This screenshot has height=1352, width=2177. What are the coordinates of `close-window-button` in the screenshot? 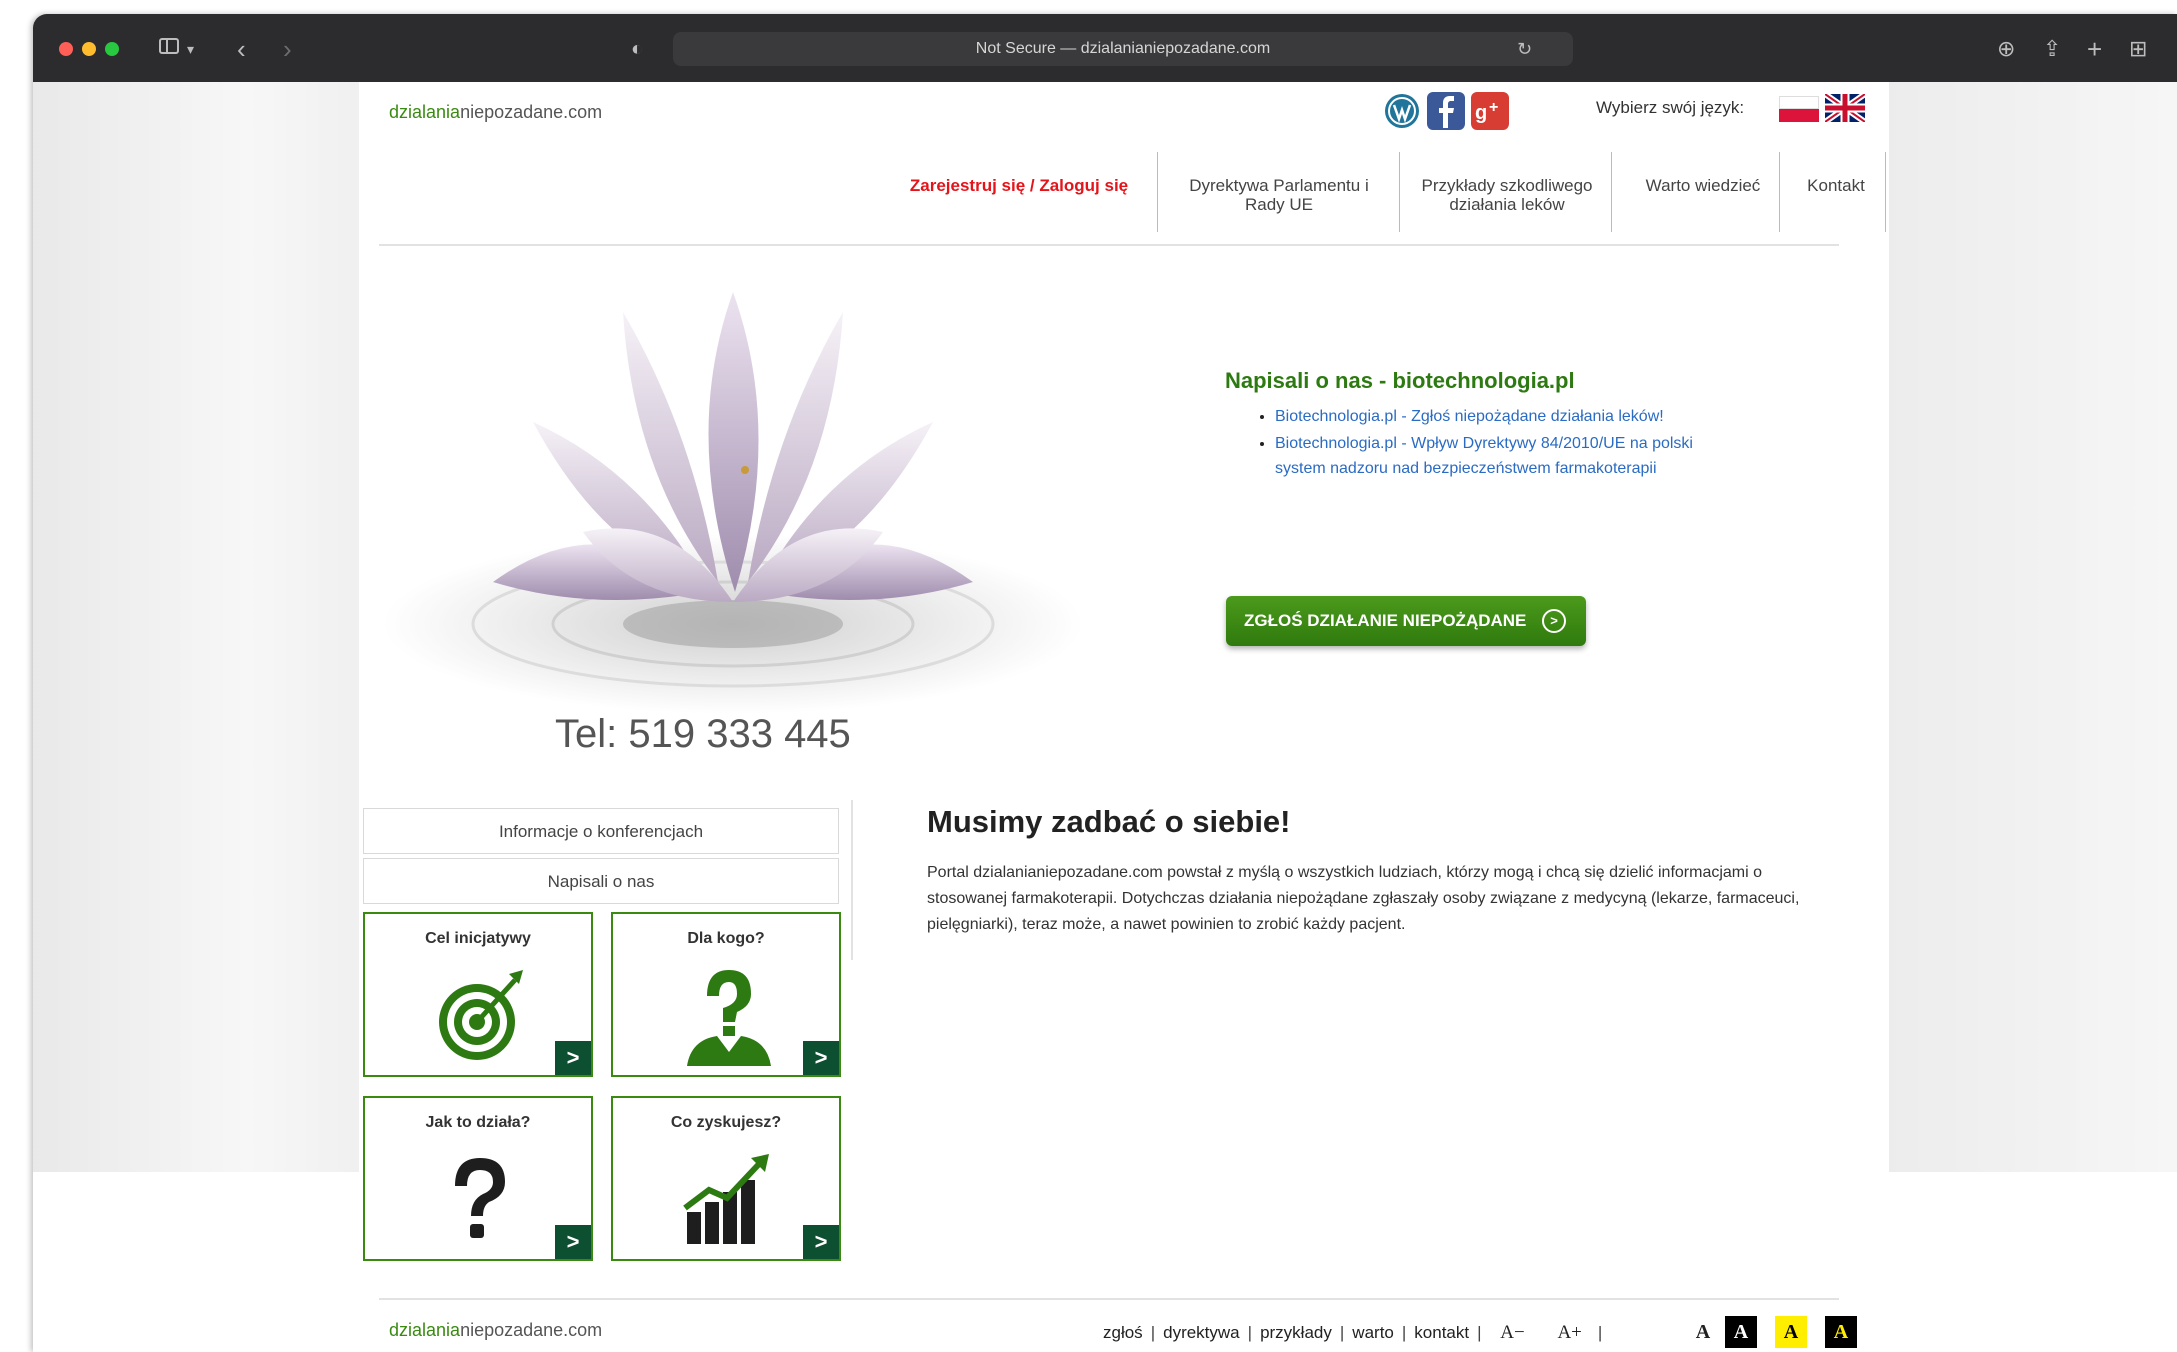 It's located at (66, 49).